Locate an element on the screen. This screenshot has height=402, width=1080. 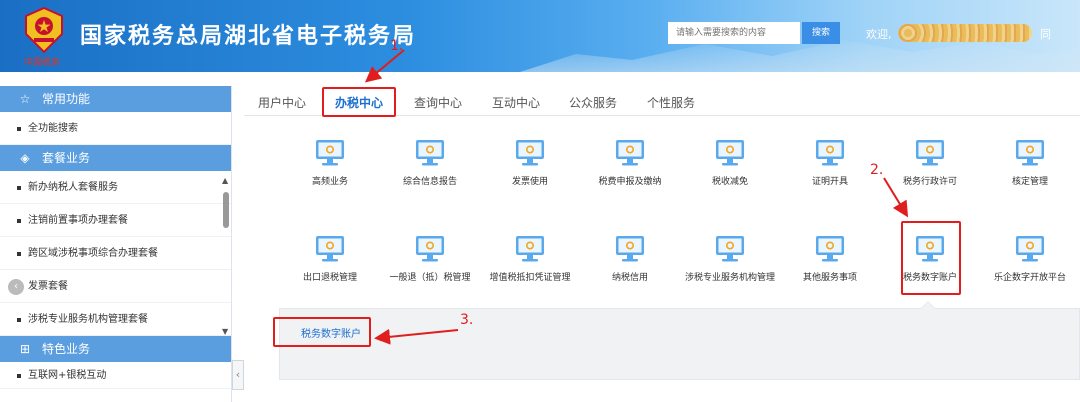
service-tile: 税务行政许可 is located at coordinates (930, 162).